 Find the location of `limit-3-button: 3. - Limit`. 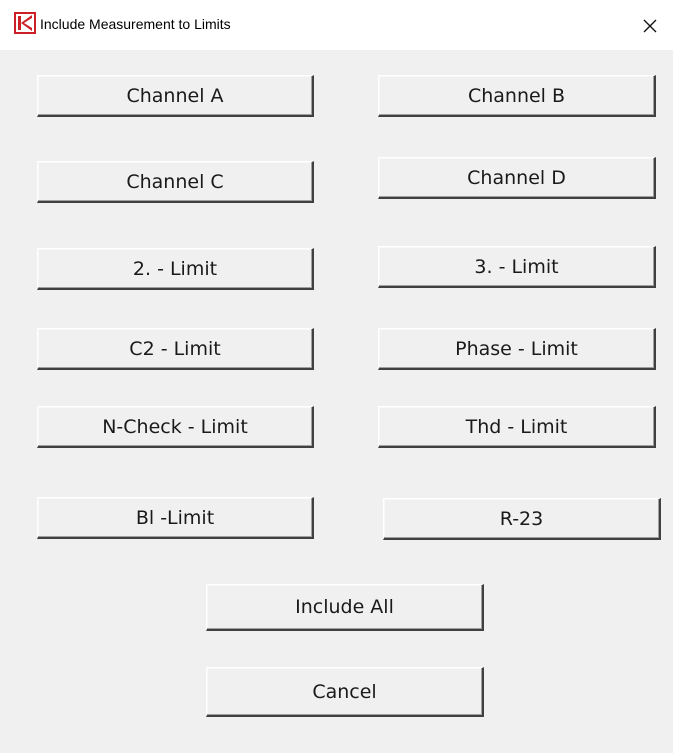

limit-3-button: 3. - Limit is located at coordinates (517, 267).